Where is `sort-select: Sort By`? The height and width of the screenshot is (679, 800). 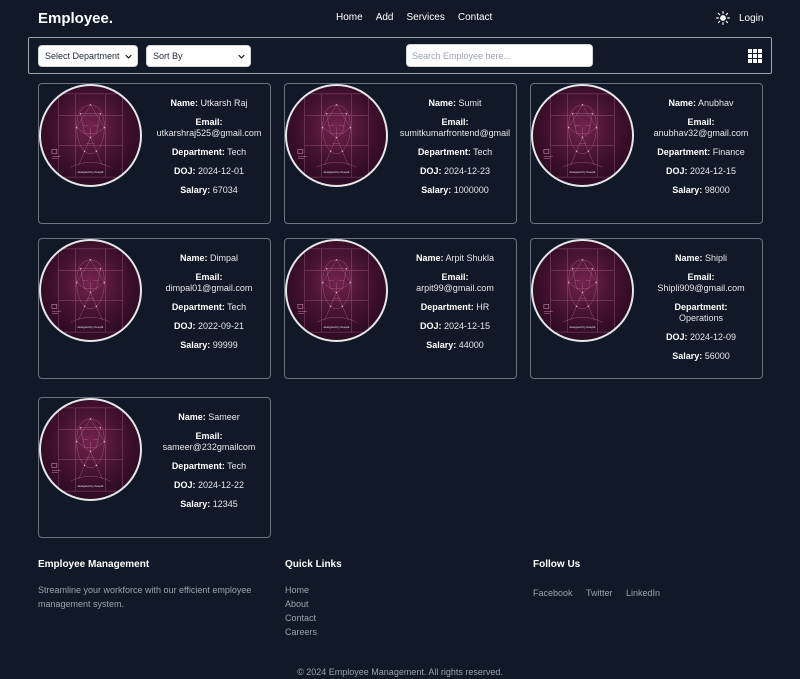
sort-select: Sort By is located at coordinates (198, 56).